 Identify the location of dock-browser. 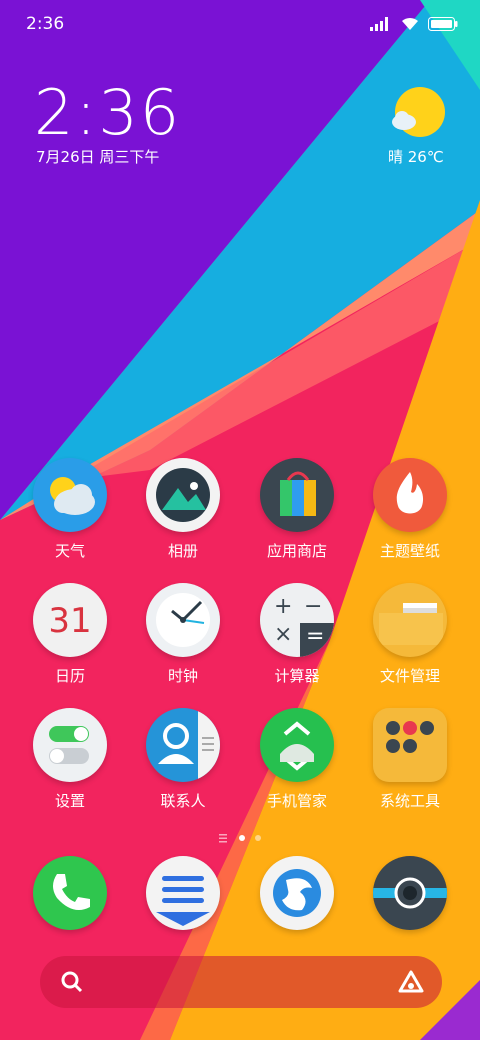
(297, 893).